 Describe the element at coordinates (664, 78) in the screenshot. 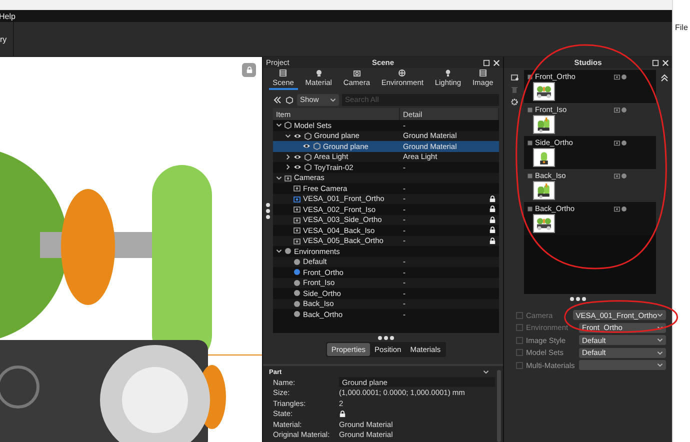

I see `chevron-up-icon` at that location.